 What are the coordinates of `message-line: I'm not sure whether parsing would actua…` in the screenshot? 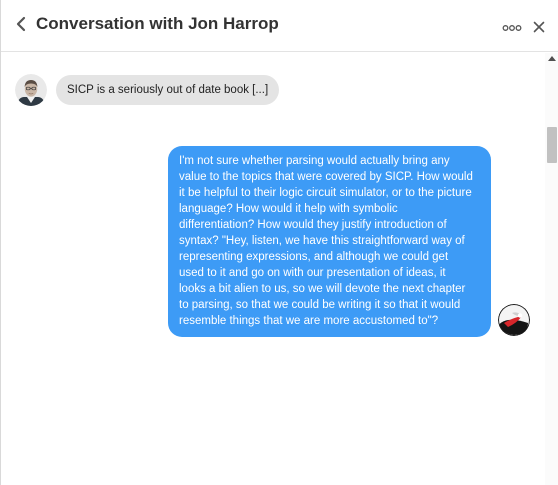 It's located at (314, 161).